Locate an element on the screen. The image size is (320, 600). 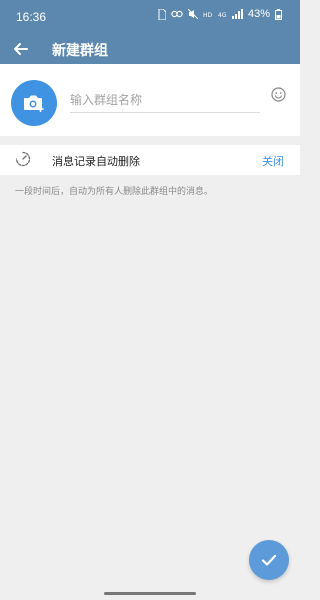
timer-icon is located at coordinates (23, 159).